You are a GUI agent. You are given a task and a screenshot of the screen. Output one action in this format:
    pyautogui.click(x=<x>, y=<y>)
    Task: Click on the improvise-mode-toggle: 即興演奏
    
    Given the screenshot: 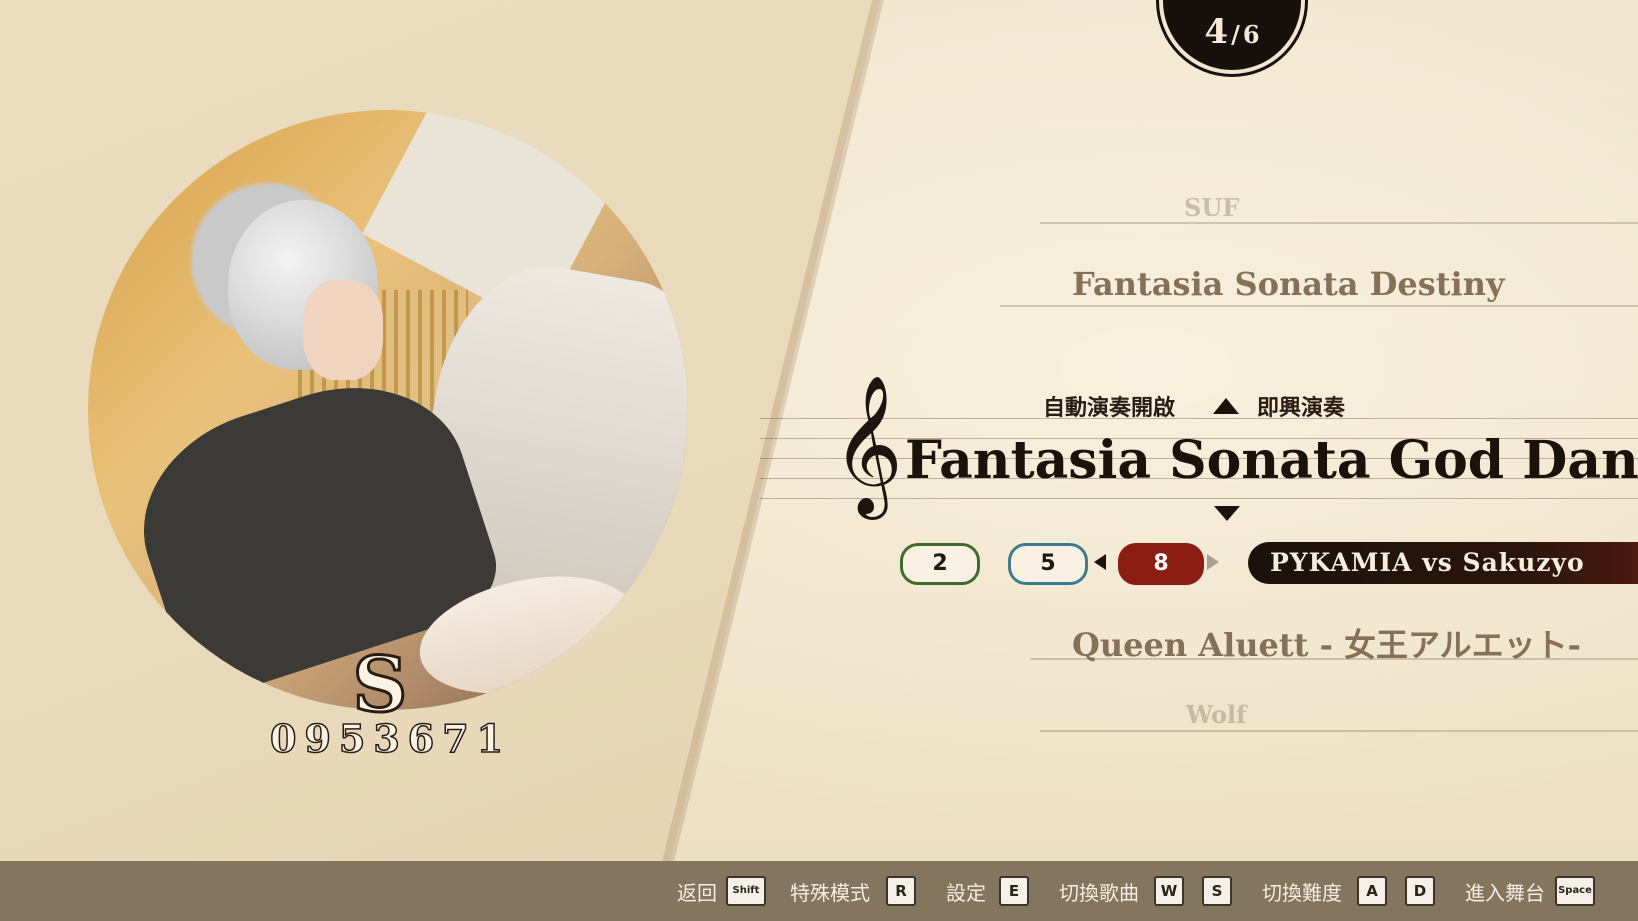 What is the action you would take?
    pyautogui.click(x=1301, y=406)
    